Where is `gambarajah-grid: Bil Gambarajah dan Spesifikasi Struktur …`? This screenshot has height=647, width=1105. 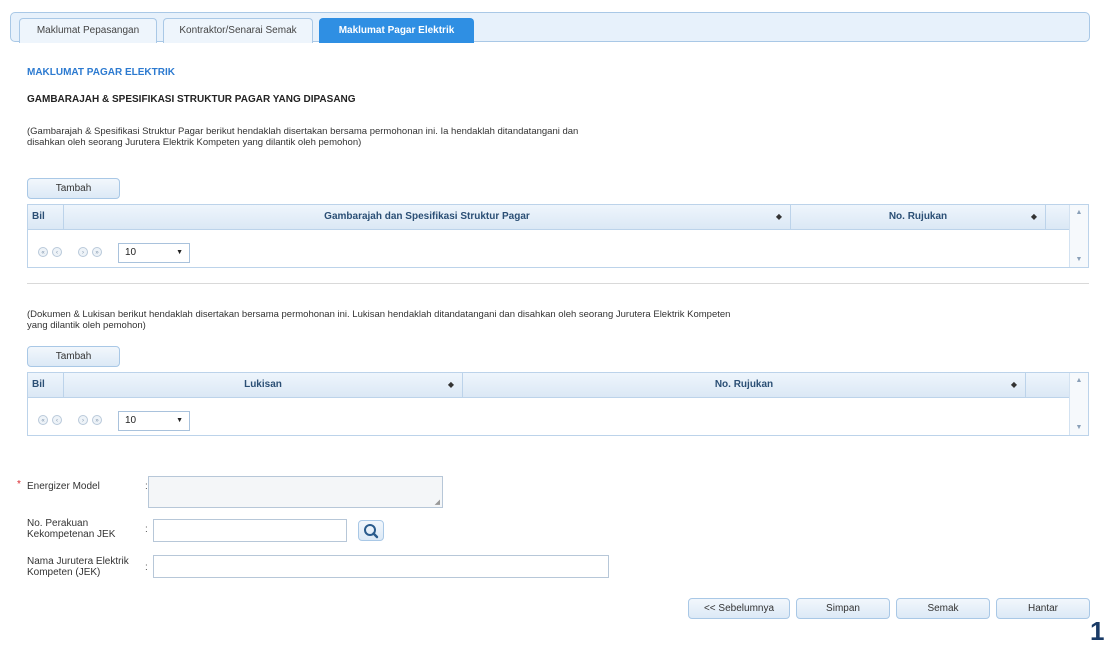 gambarajah-grid: Bil Gambarajah dan Spesifikasi Struktur … is located at coordinates (558, 236).